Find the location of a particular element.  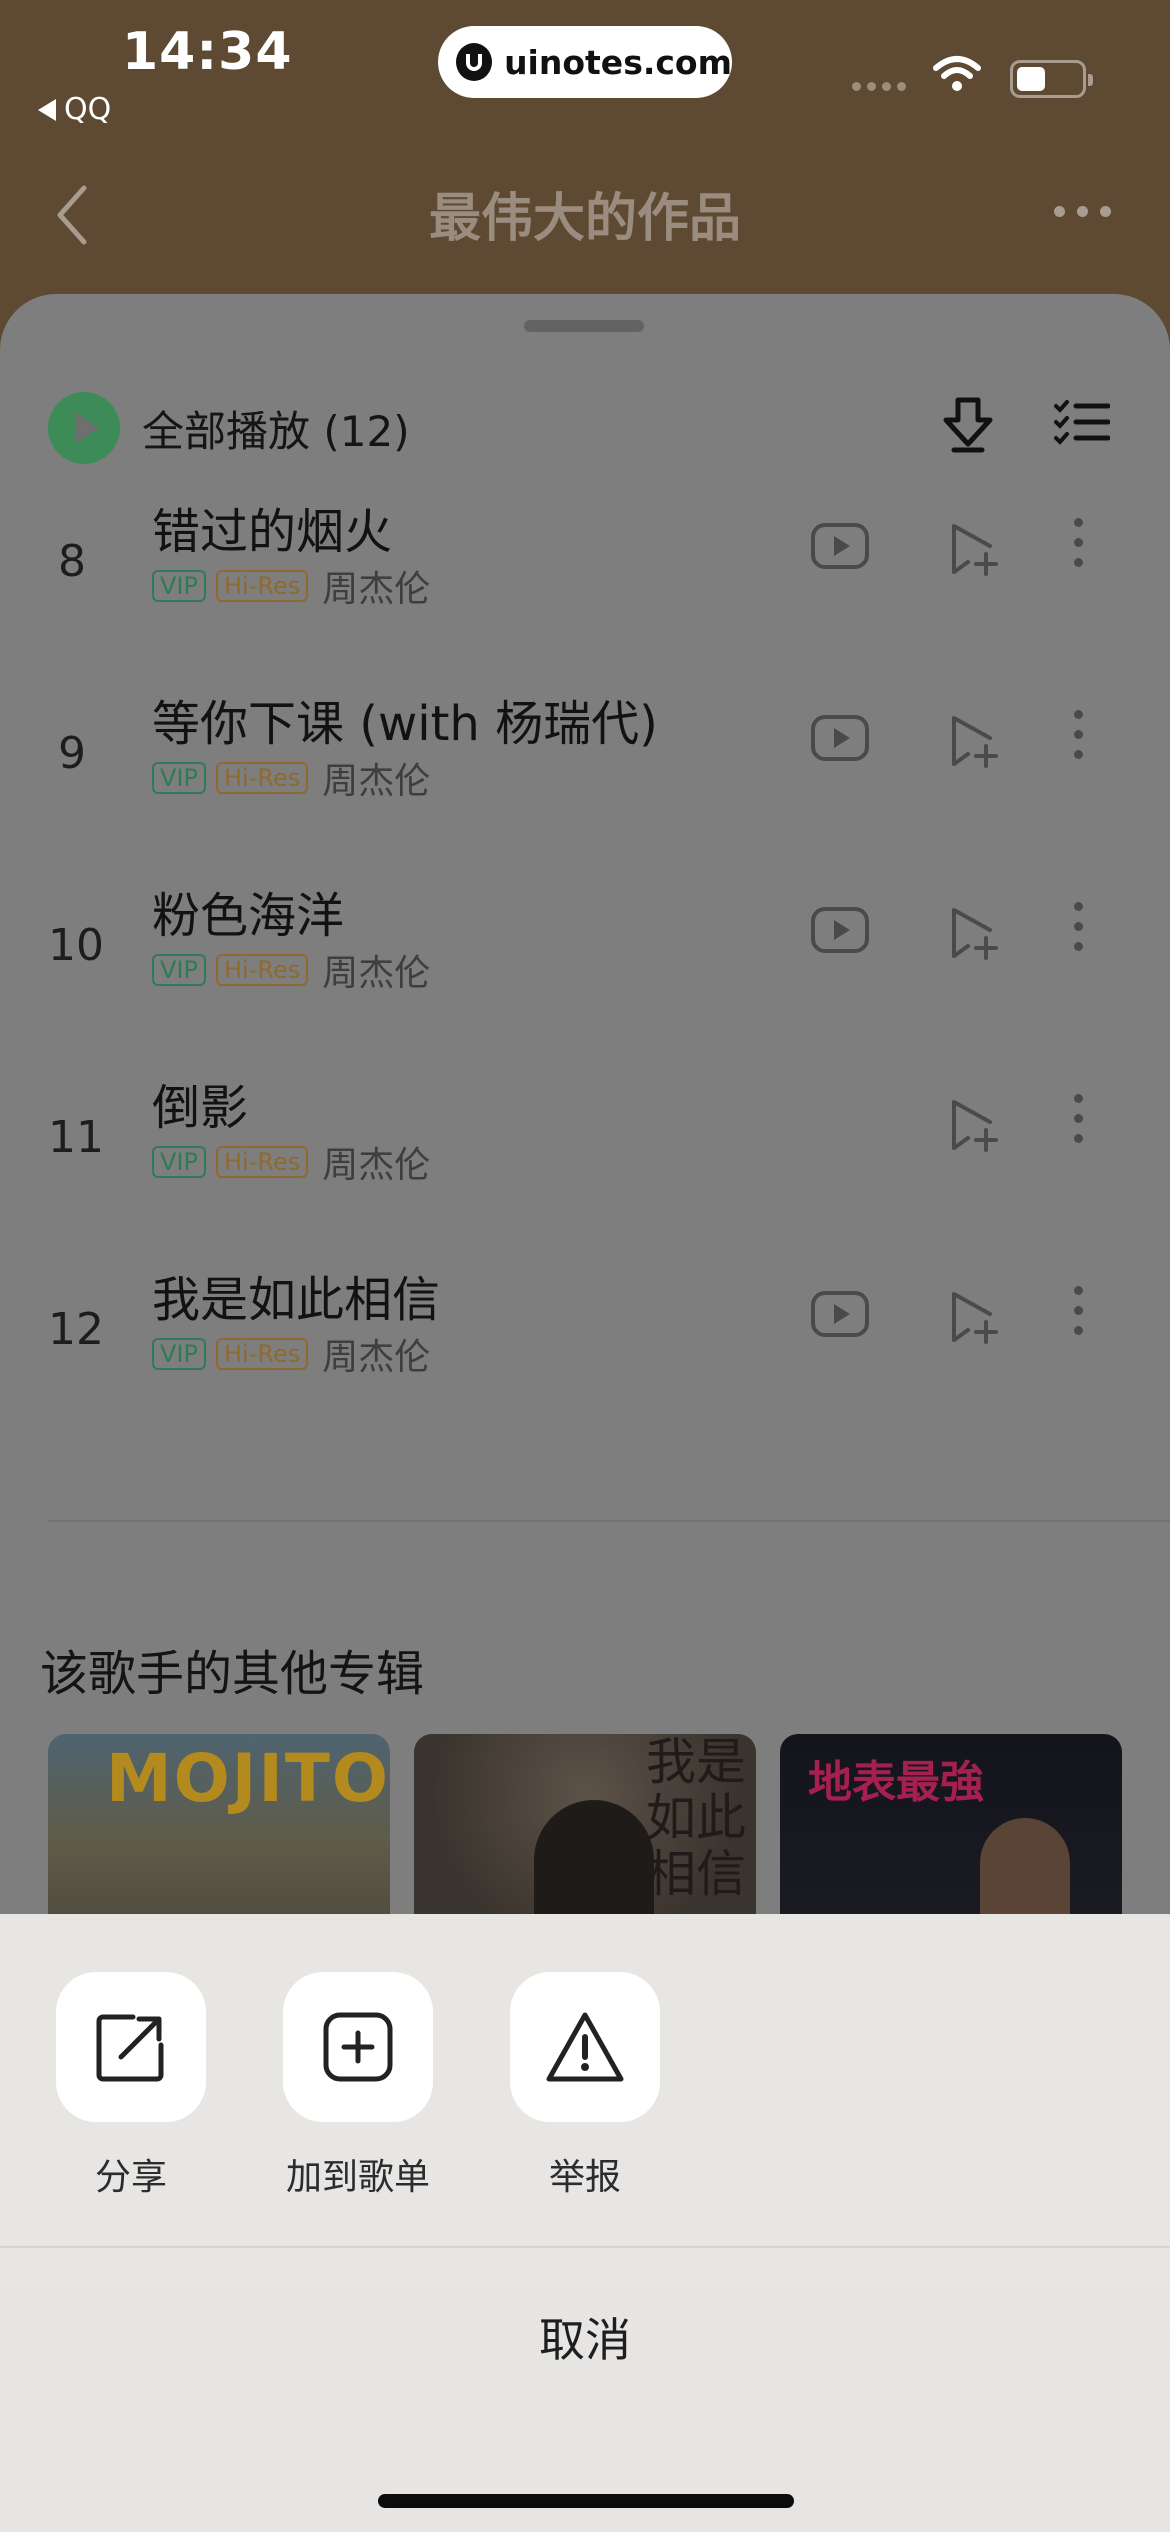

report-icon is located at coordinates (585, 2047).